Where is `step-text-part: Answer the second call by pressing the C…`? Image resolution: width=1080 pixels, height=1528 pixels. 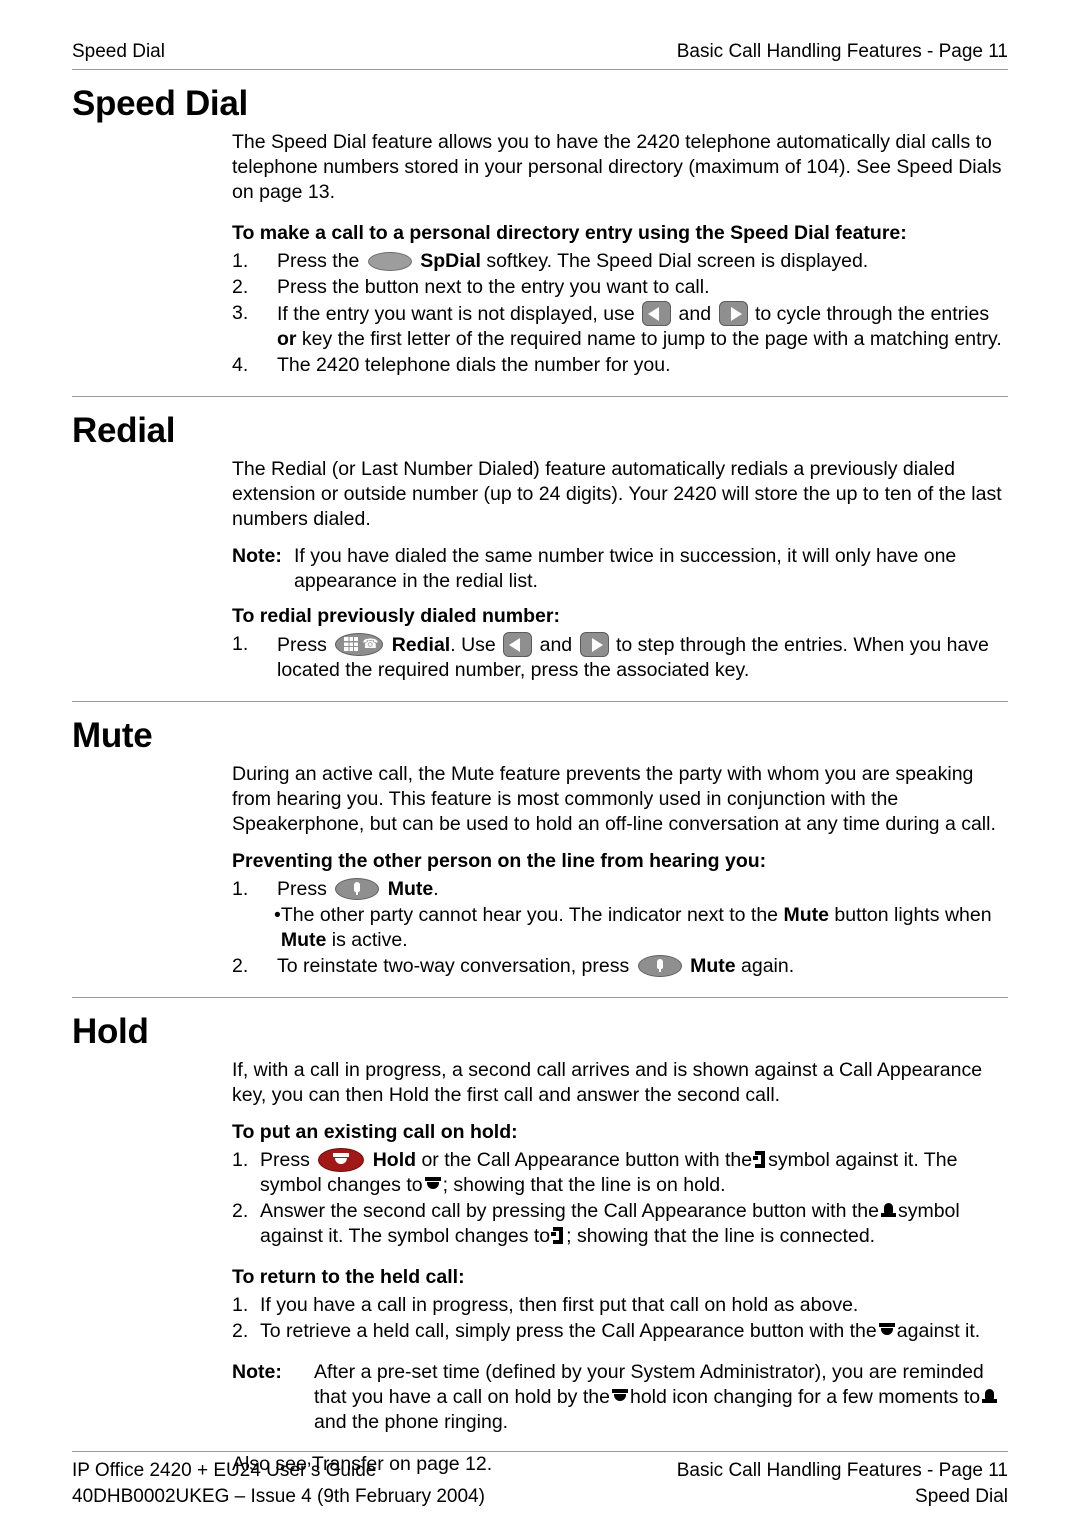 step-text-part: Answer the second call by pressing the C… is located at coordinates (569, 1211).